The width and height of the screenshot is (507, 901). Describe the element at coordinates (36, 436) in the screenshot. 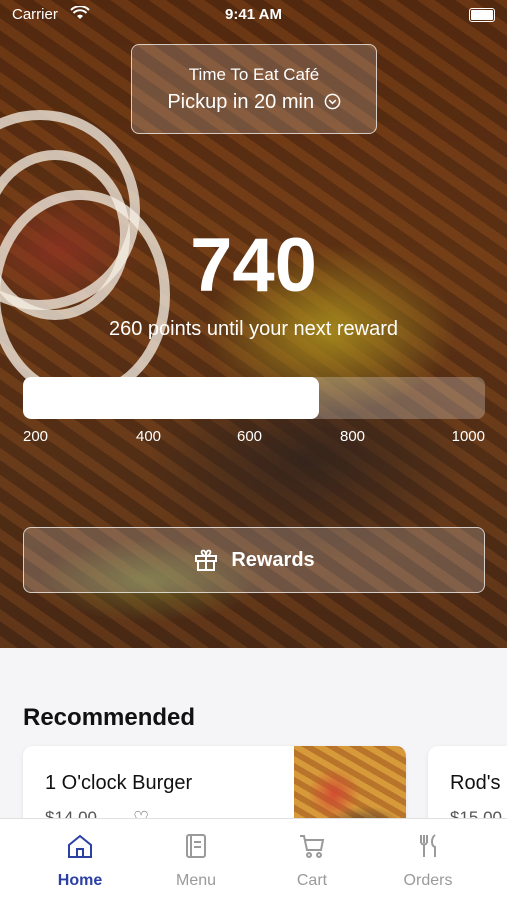

I see `progress-tick: 200` at that location.